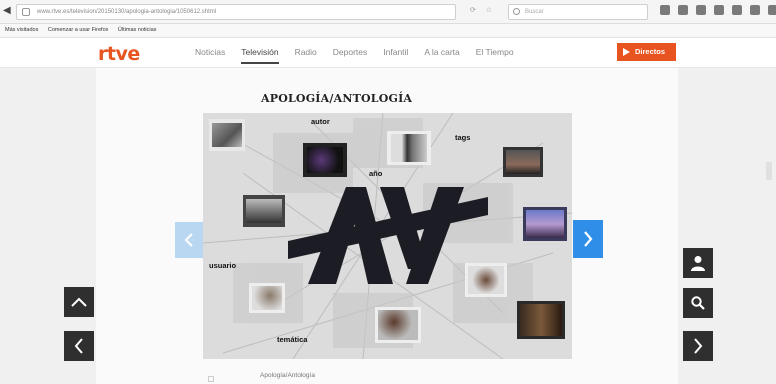 The image size is (776, 384). What do you see at coordinates (350, 55) in the screenshot?
I see `nav-item-deportes: Deportes` at bounding box center [350, 55].